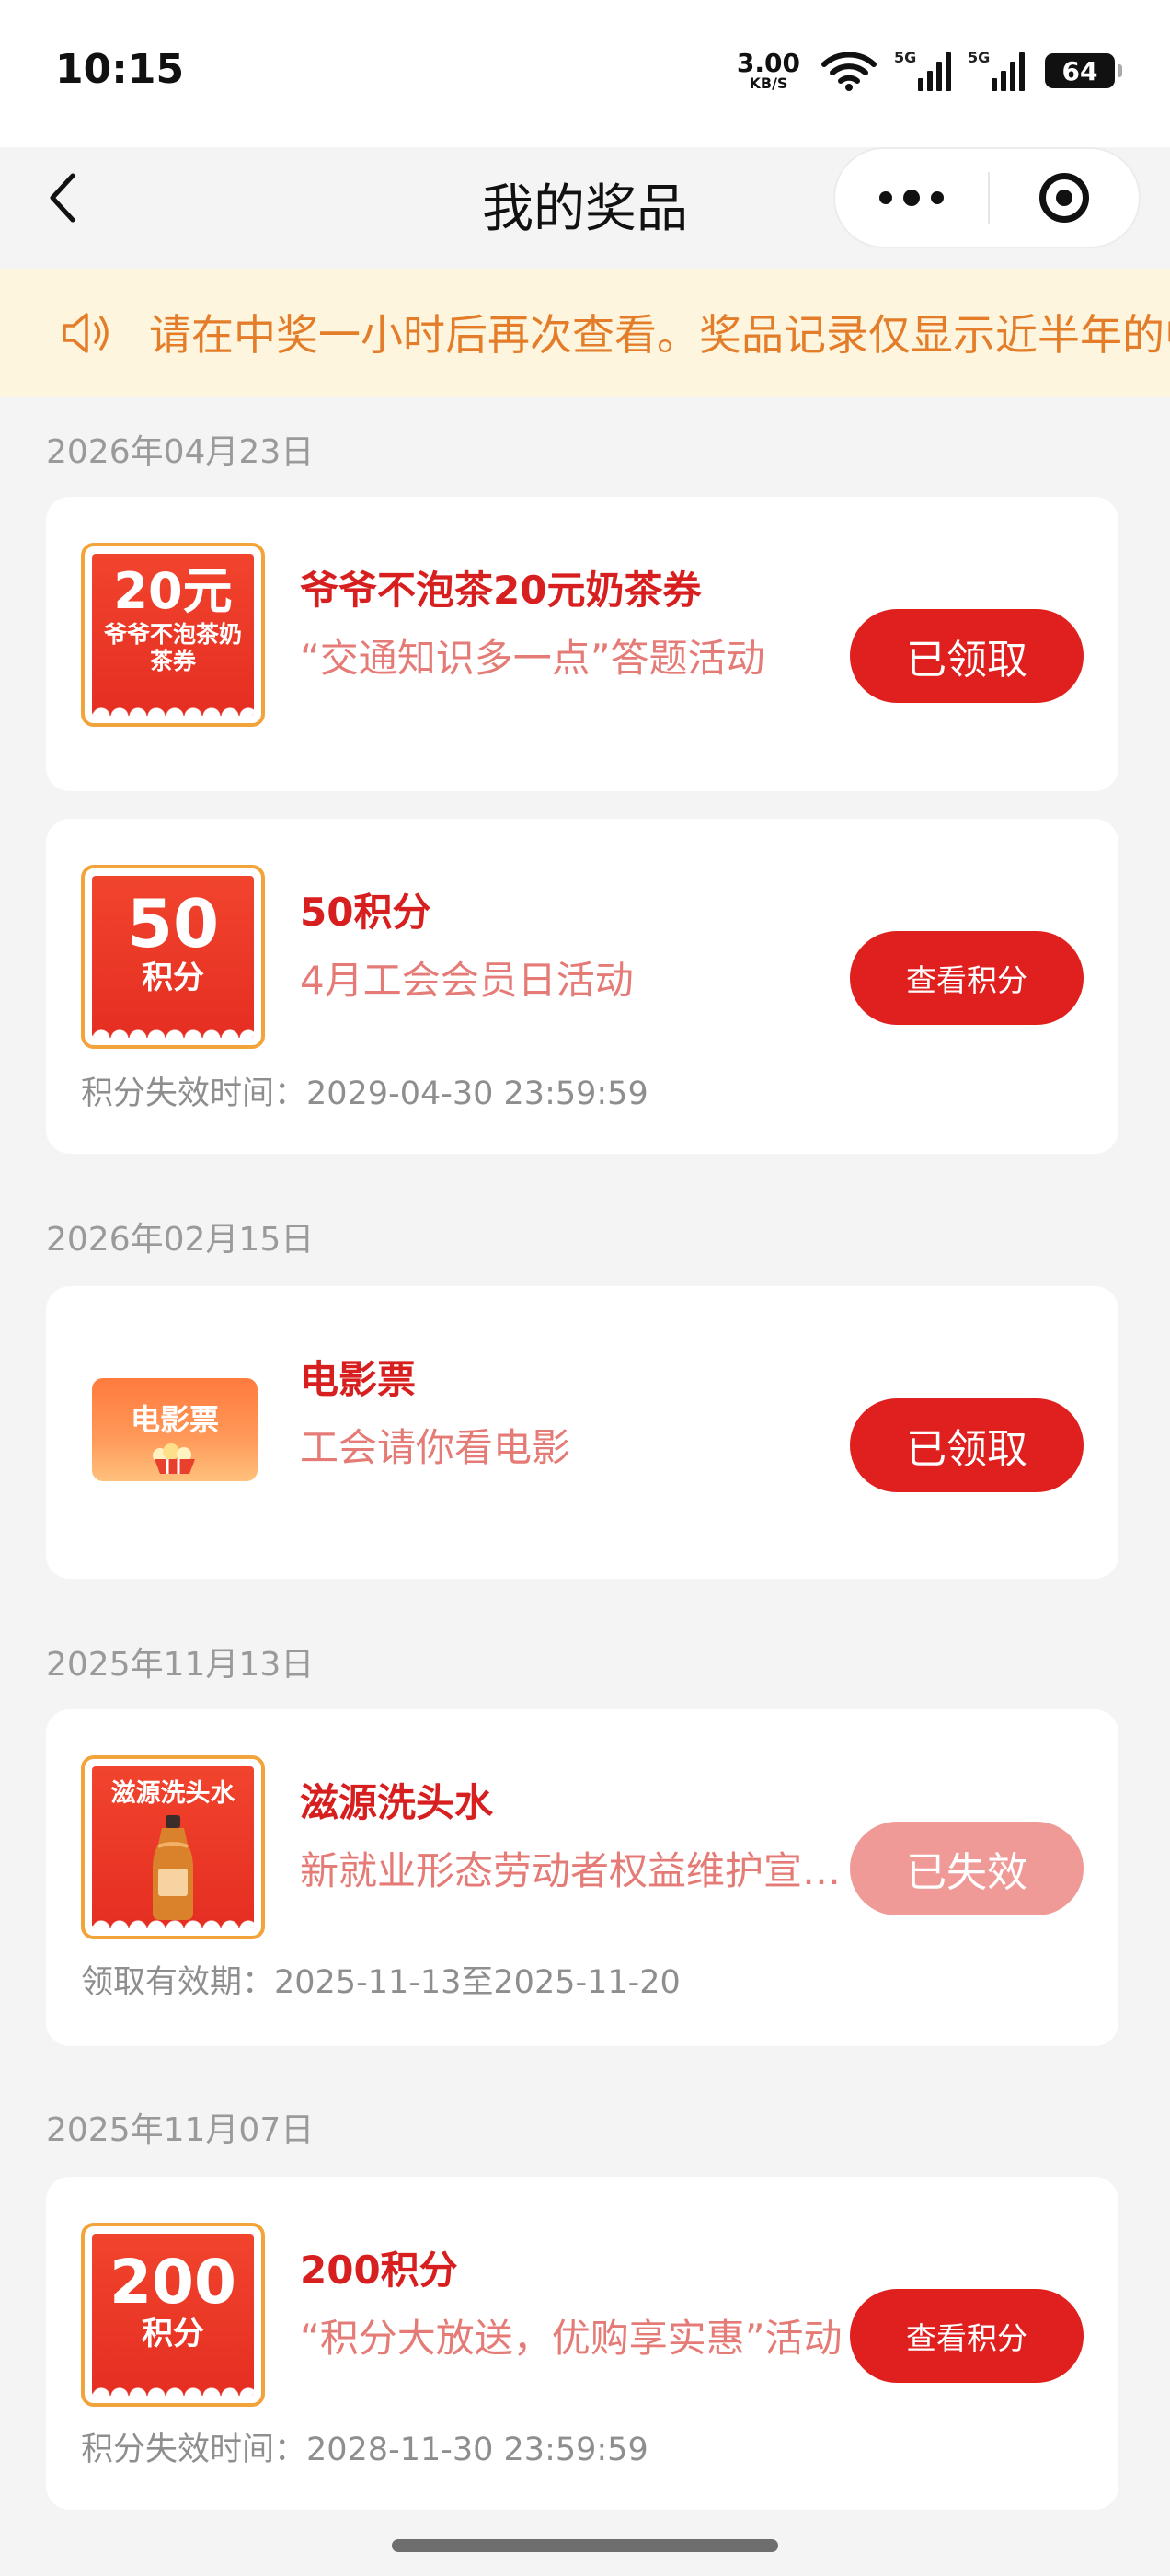 The image size is (1170, 2576). Describe the element at coordinates (174, 1458) in the screenshot. I see `popcorn-icon` at that location.